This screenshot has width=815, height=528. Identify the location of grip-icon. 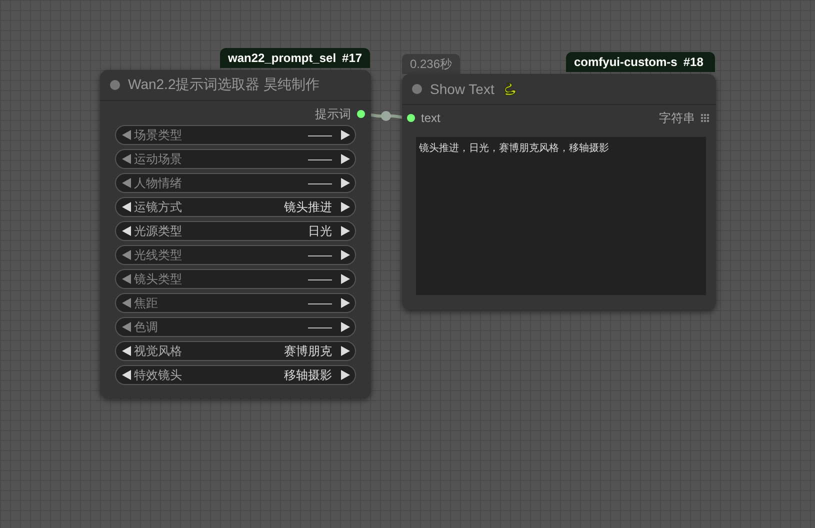
(705, 118).